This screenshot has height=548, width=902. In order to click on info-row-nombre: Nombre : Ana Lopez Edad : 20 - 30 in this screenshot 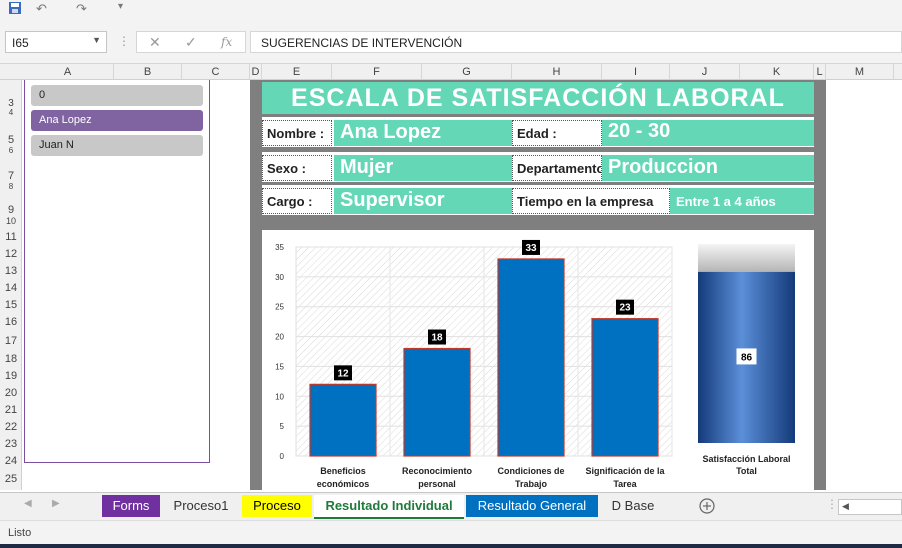, I will do `click(538, 132)`.